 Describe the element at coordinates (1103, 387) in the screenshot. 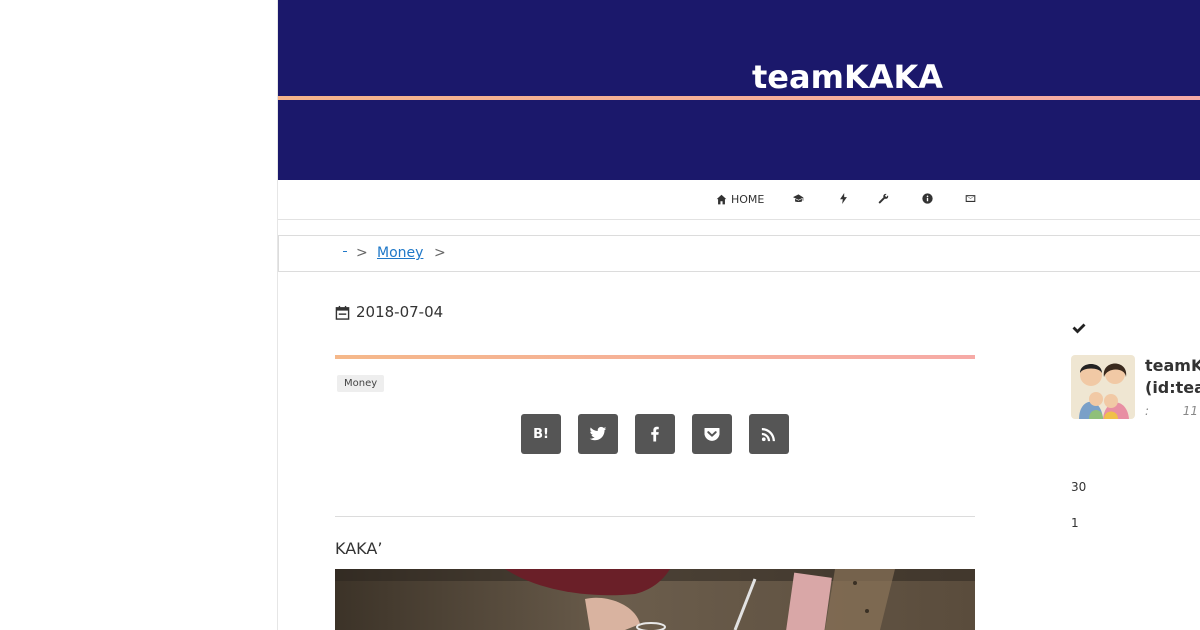

I see `profile-avatar` at that location.